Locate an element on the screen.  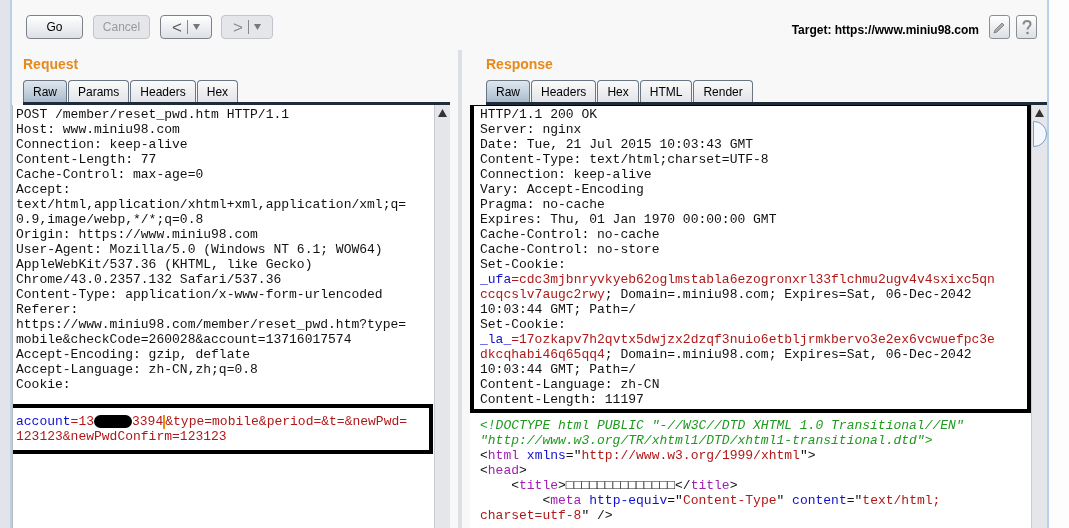
pane-title: Response is located at coordinates (519, 64).